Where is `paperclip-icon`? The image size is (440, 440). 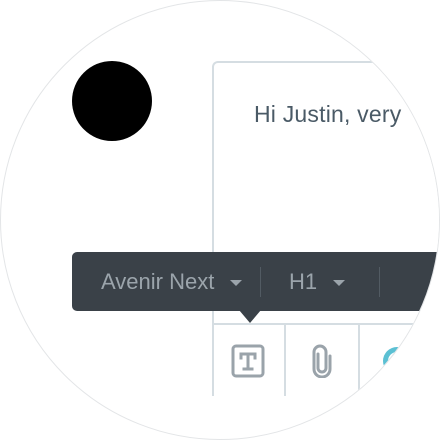
paperclip-icon is located at coordinates (322, 361).